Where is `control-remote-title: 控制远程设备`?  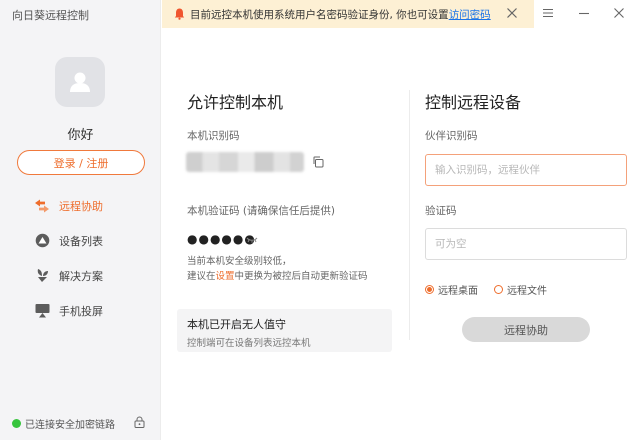 control-remote-title: 控制远程设备 is located at coordinates (473, 102).